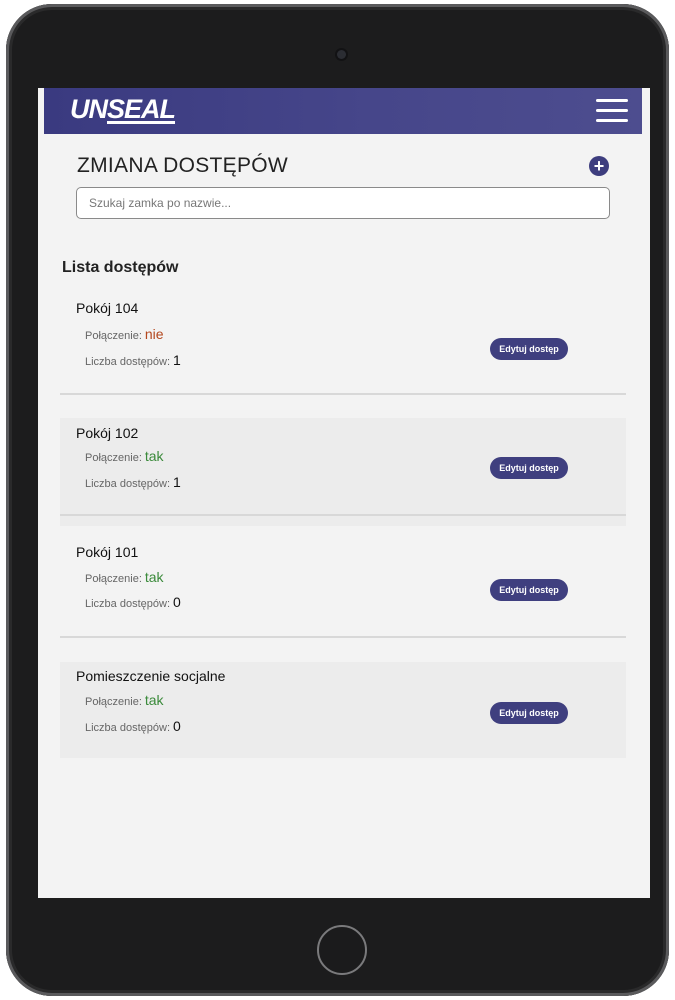 Image resolution: width=675 pixels, height=1000 pixels. What do you see at coordinates (107, 433) in the screenshot?
I see `lock-name: Pokój 102` at bounding box center [107, 433].